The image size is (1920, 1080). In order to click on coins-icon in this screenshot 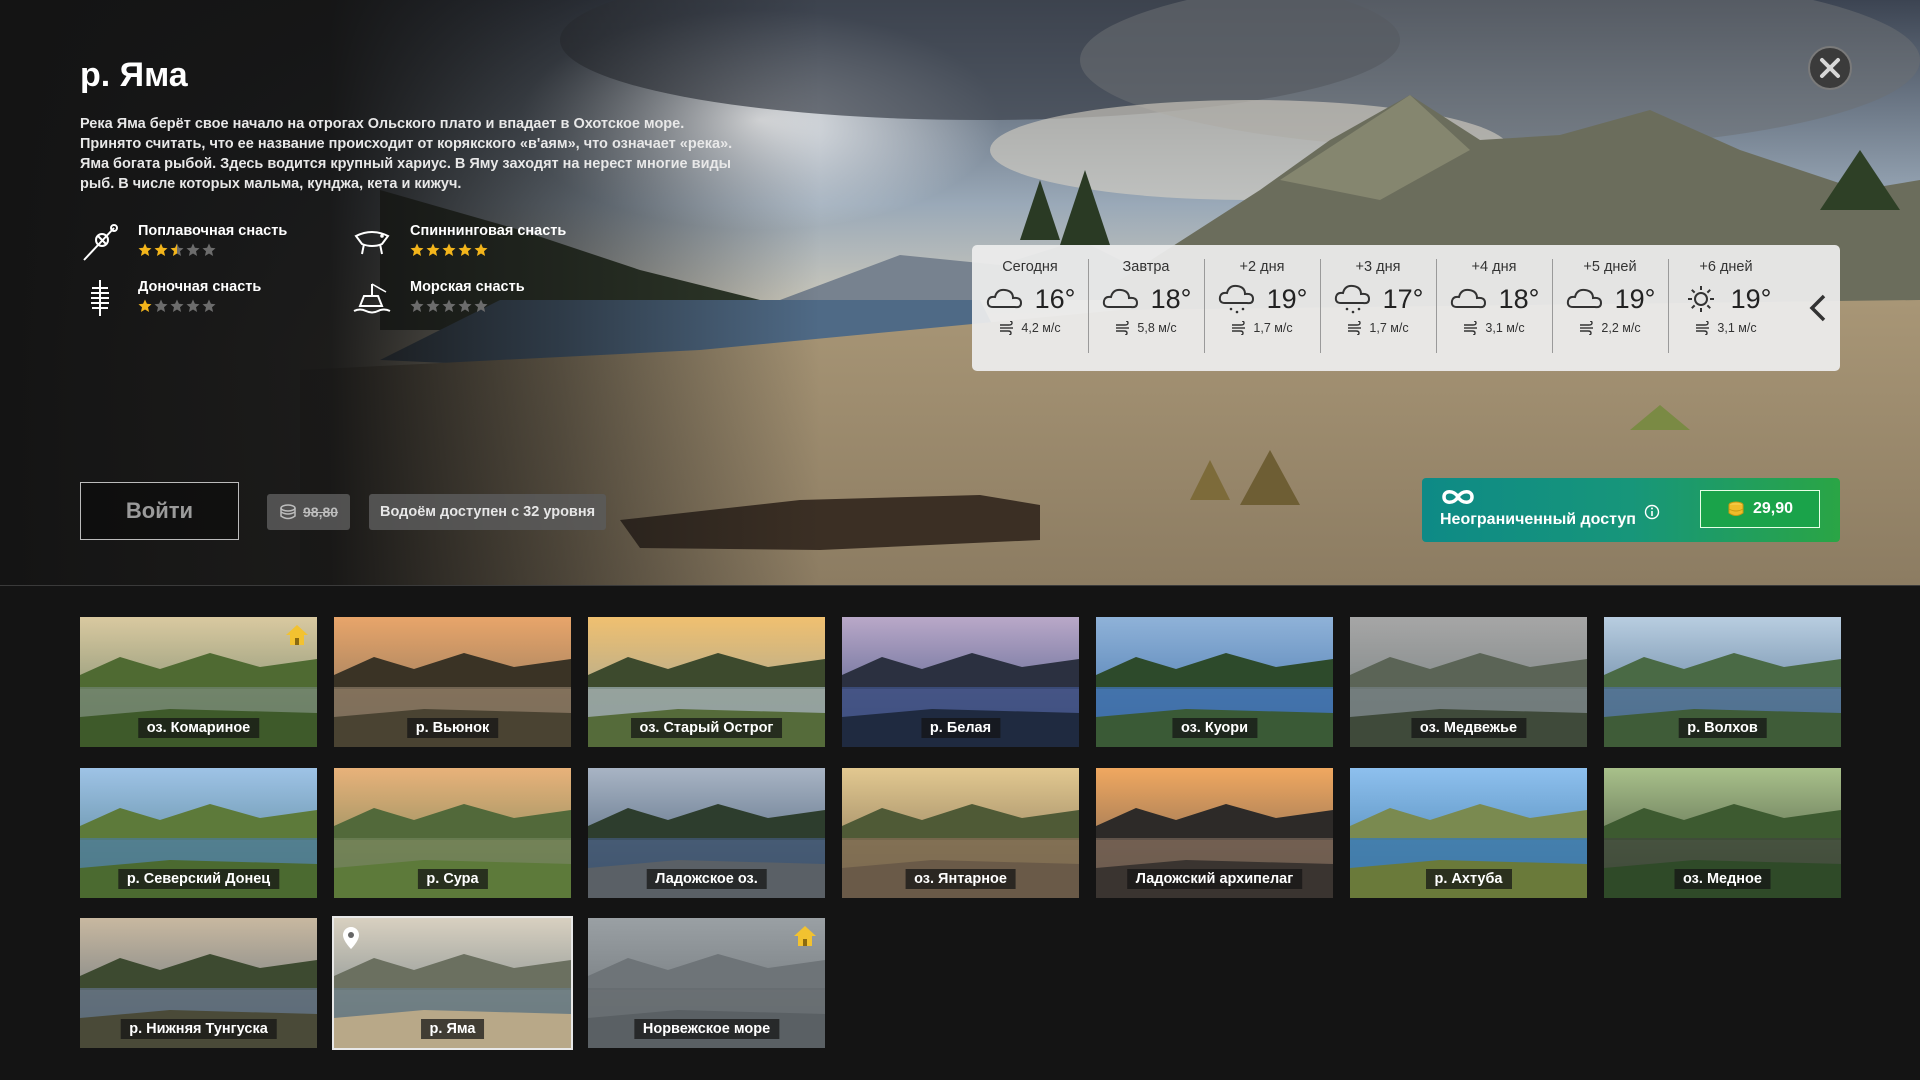, I will do `click(288, 512)`.